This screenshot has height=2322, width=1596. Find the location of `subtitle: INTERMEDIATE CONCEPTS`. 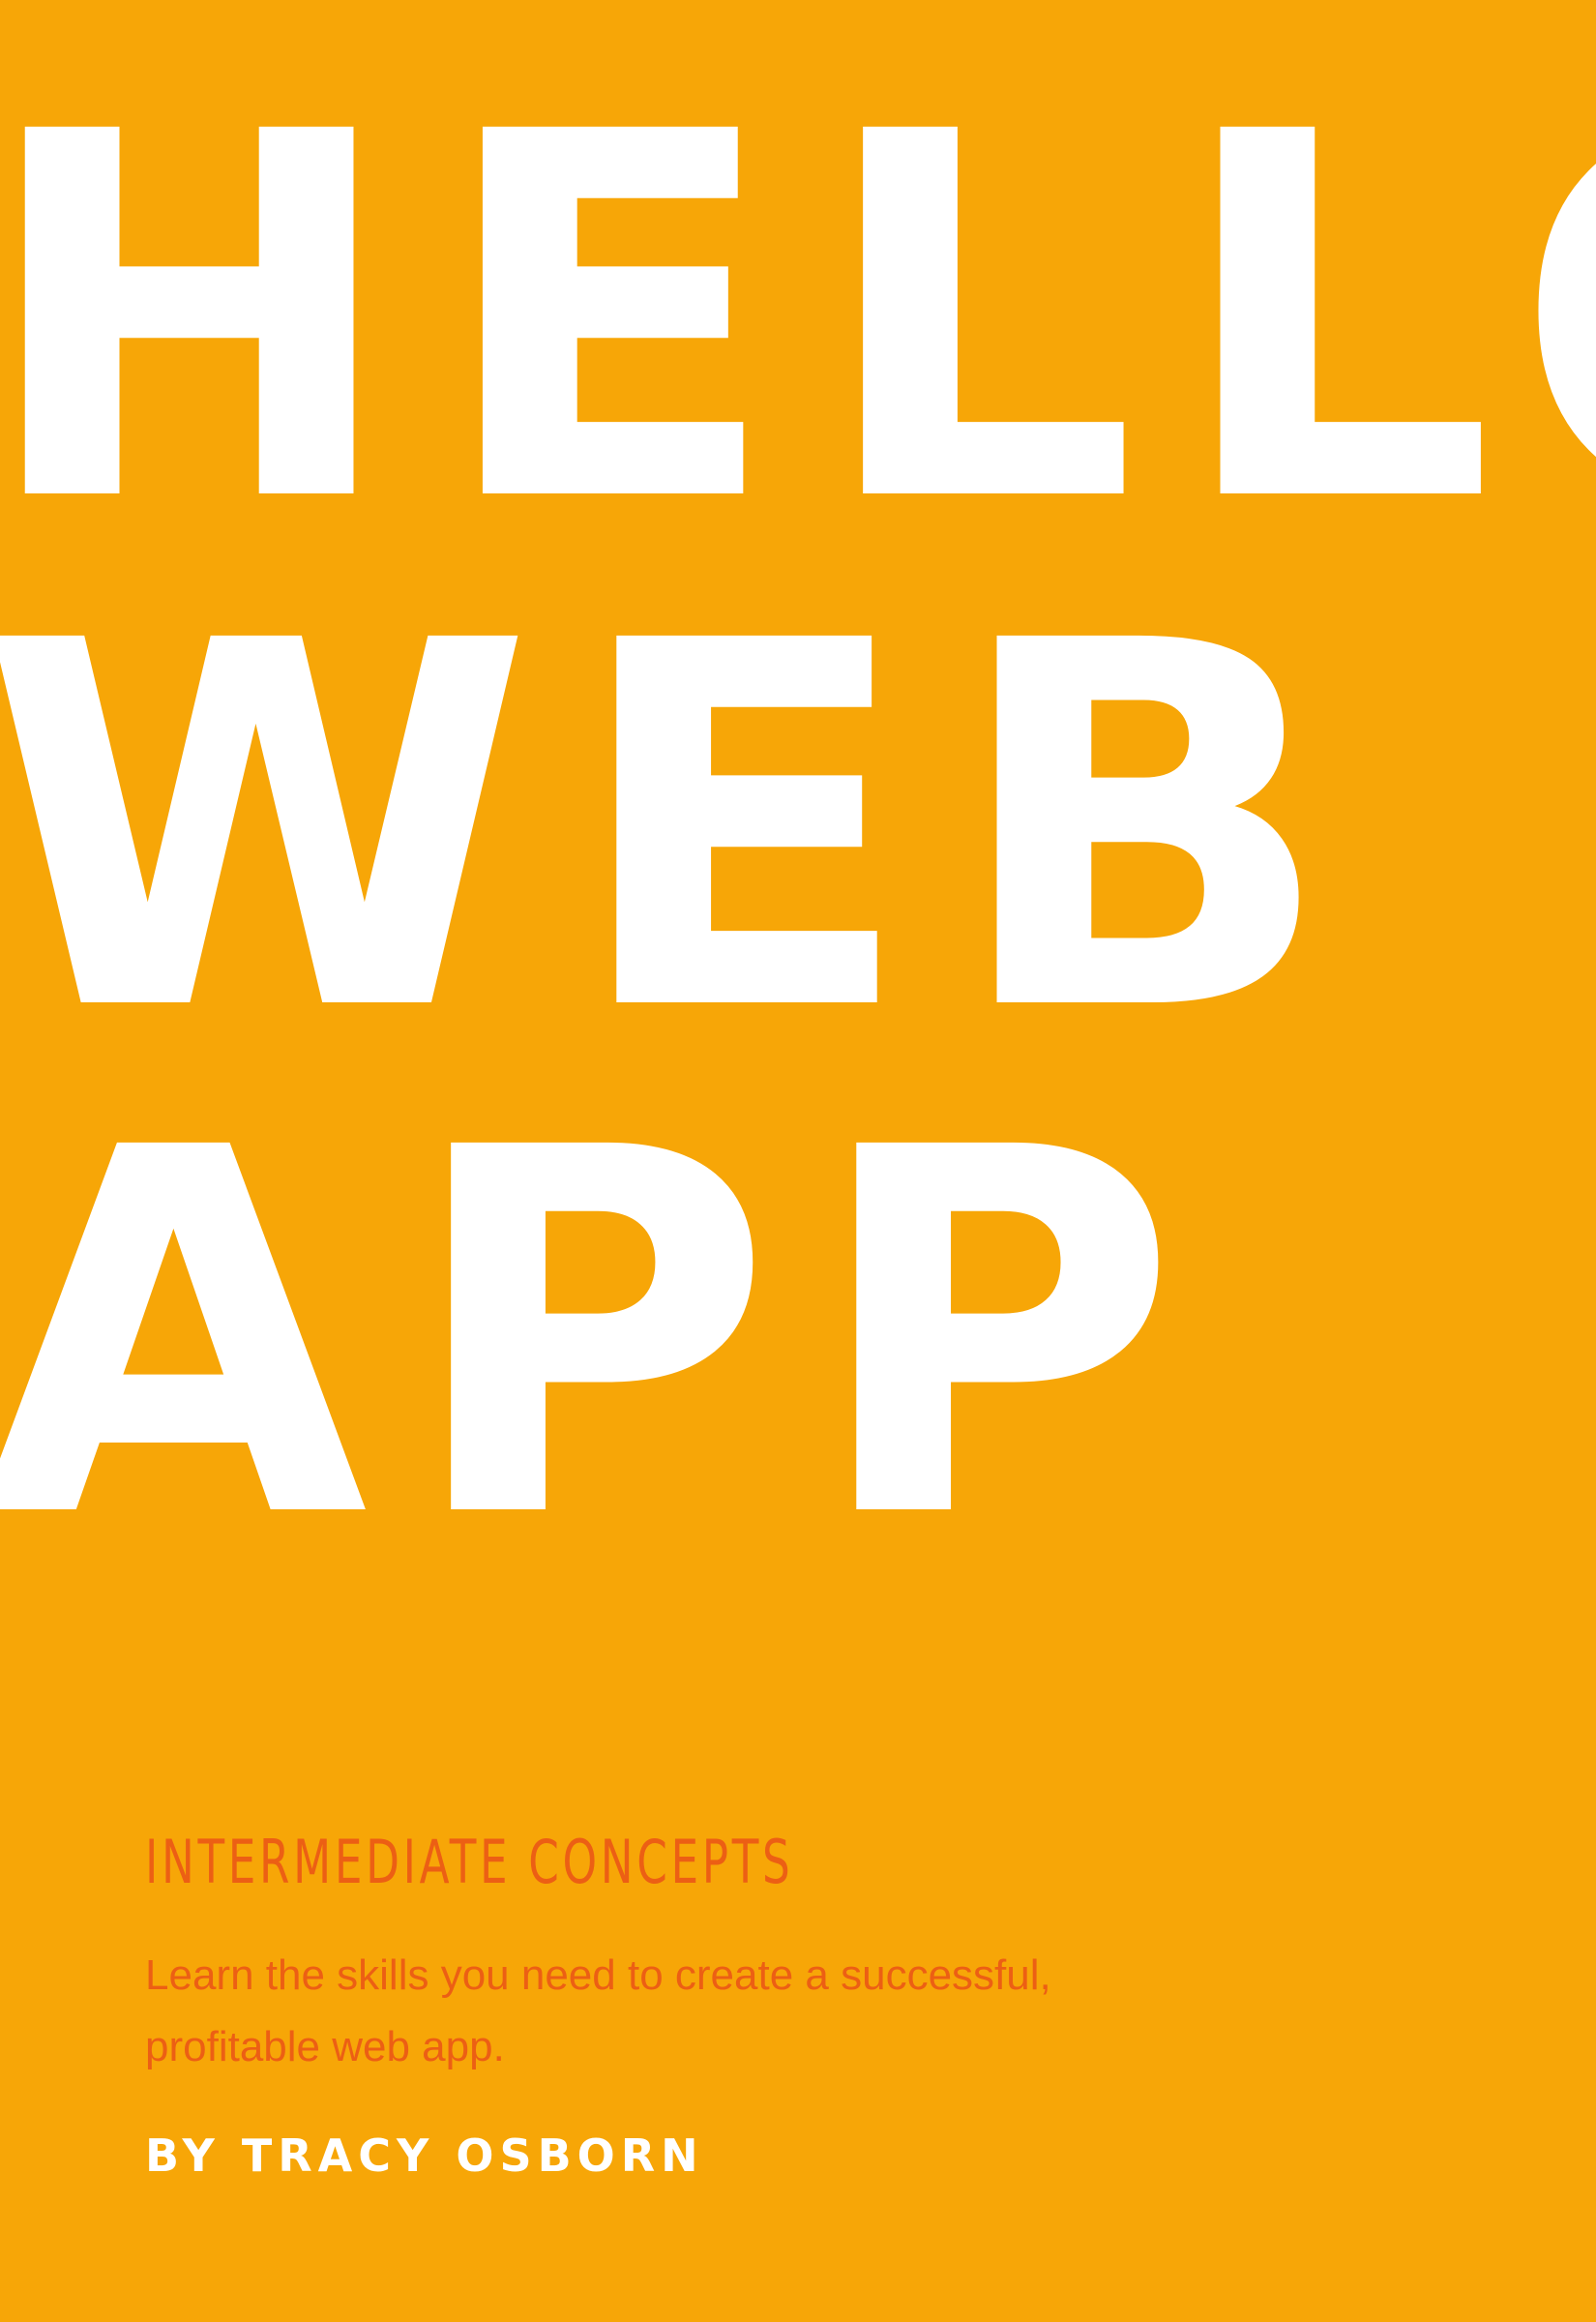

subtitle: INTERMEDIATE CONCEPTS is located at coordinates (469, 1862).